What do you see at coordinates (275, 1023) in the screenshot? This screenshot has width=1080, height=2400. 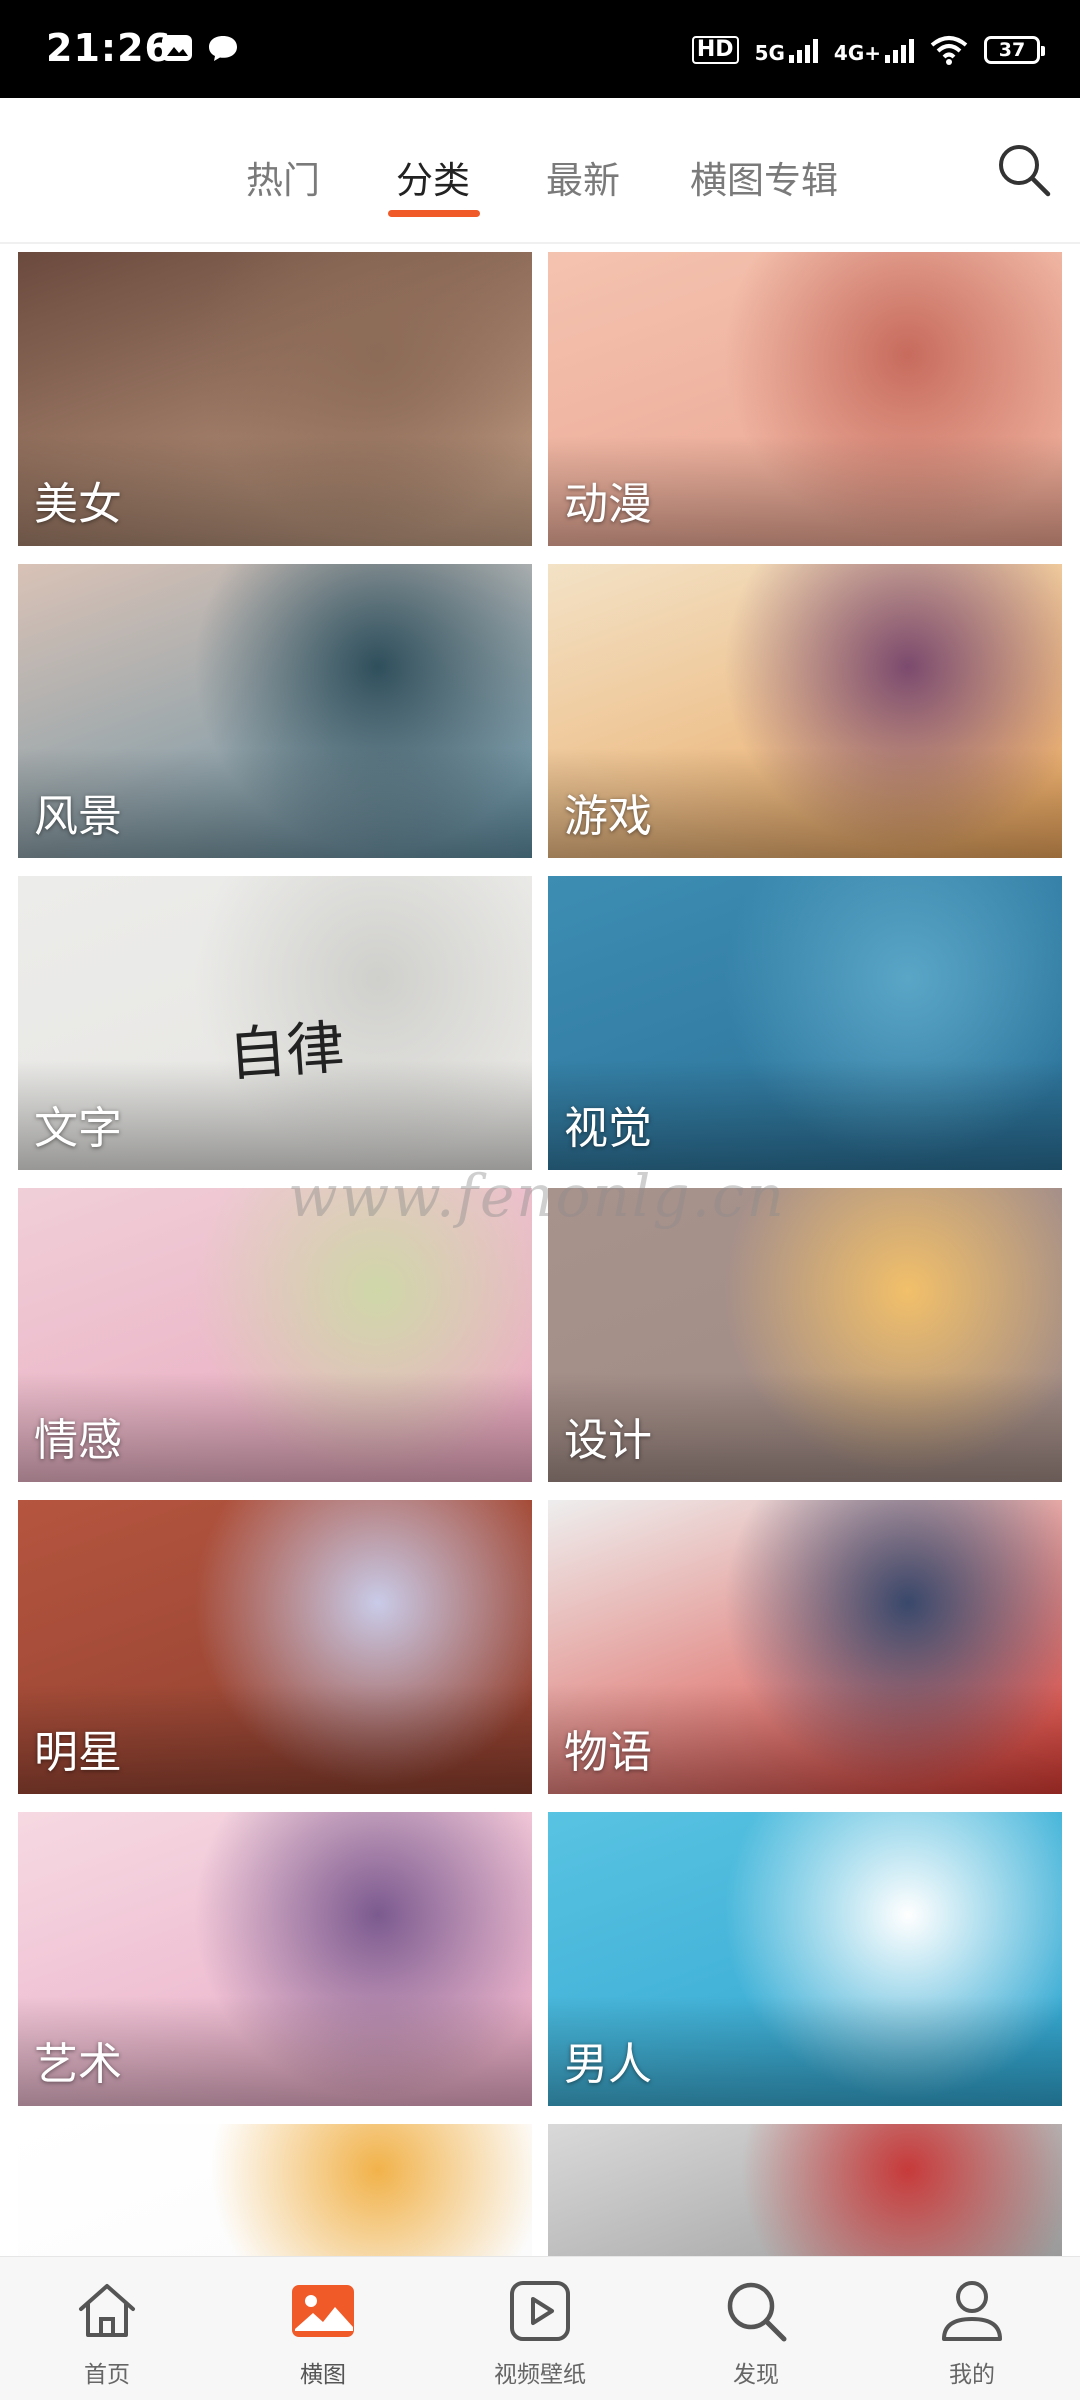 I see `category-tile: 自律 文字` at bounding box center [275, 1023].